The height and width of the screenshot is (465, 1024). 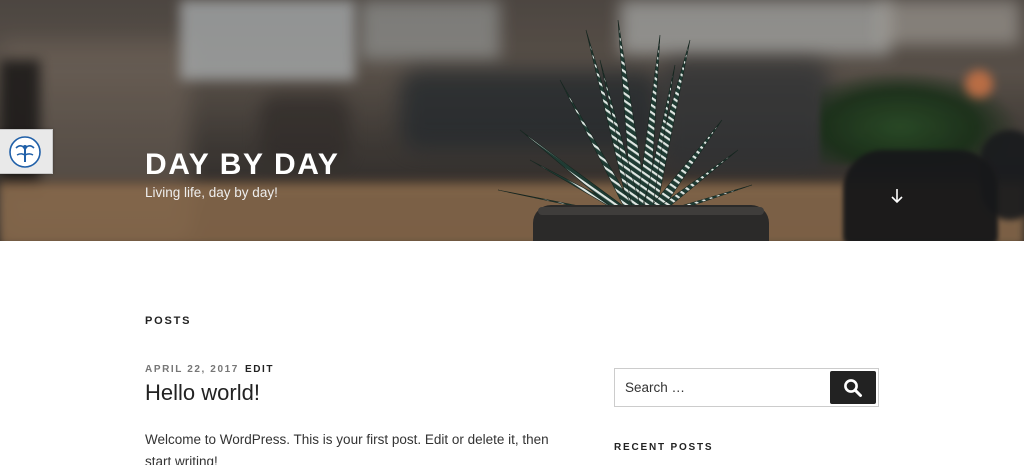 I want to click on site-title-link: DAY BY DAY, so click(x=242, y=165).